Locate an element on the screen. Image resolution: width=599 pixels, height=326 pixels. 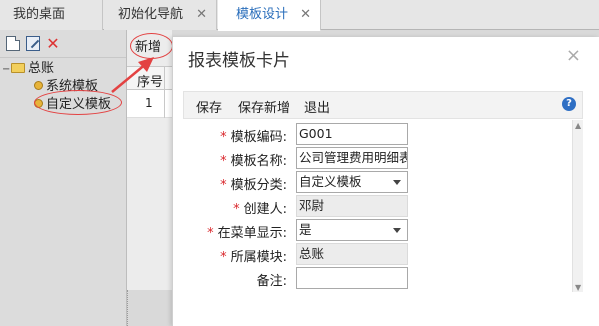
template-category-select: 自定义模板 is located at coordinates (352, 182).